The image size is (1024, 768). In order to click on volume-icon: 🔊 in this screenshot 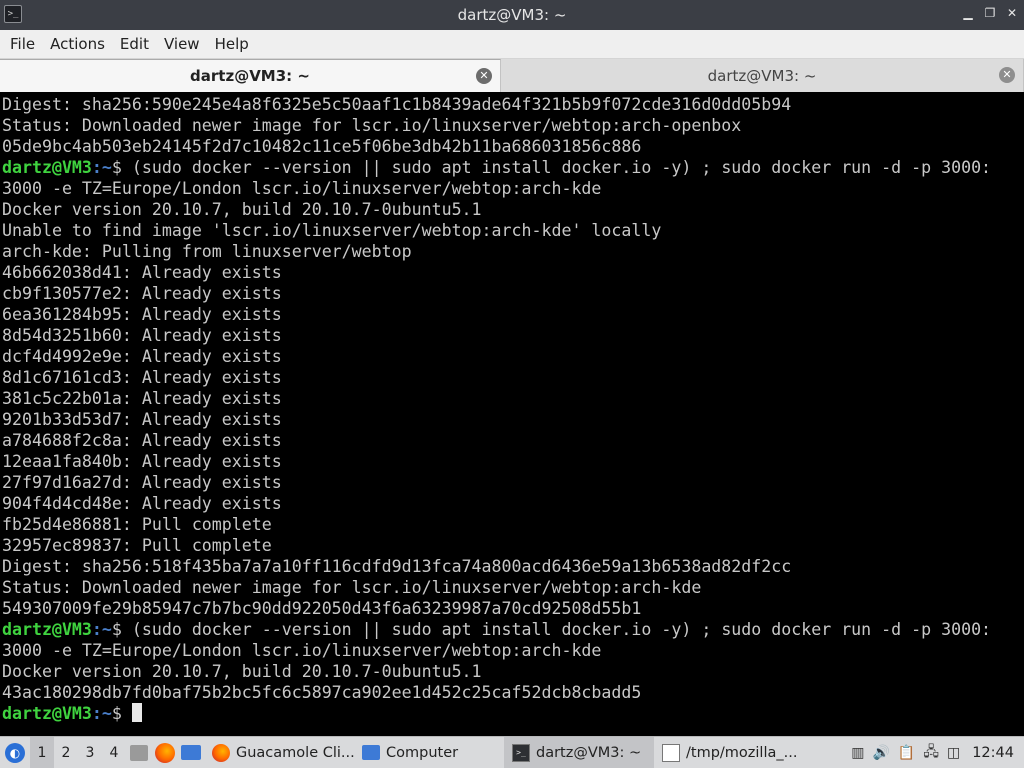, I will do `click(880, 753)`.